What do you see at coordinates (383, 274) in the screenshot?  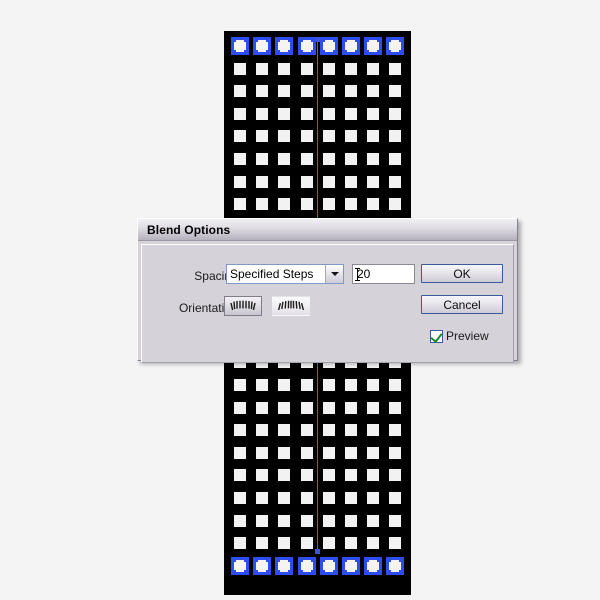 I see `specified-steps-input: 20` at bounding box center [383, 274].